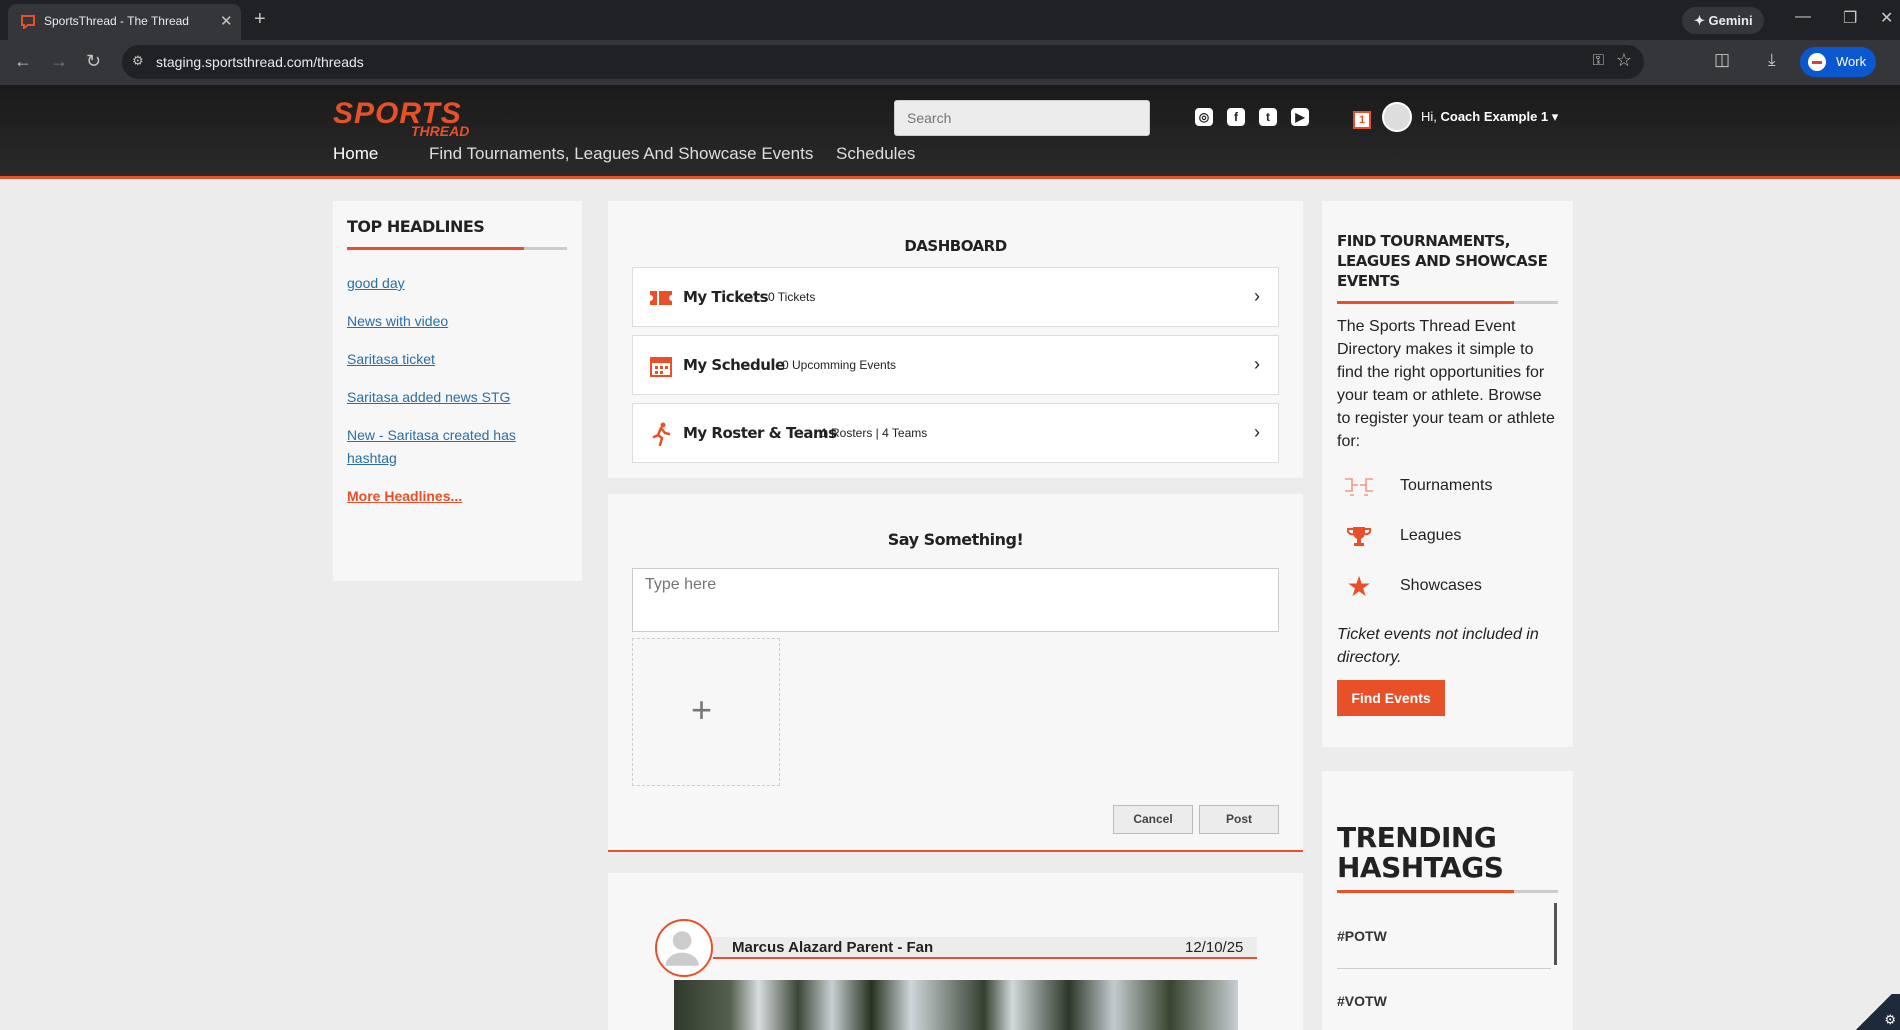  I want to click on profile-button: Work, so click(1838, 62).